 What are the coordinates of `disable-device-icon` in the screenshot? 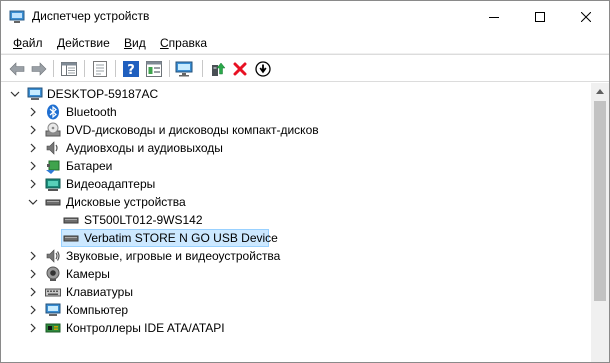 It's located at (263, 68).